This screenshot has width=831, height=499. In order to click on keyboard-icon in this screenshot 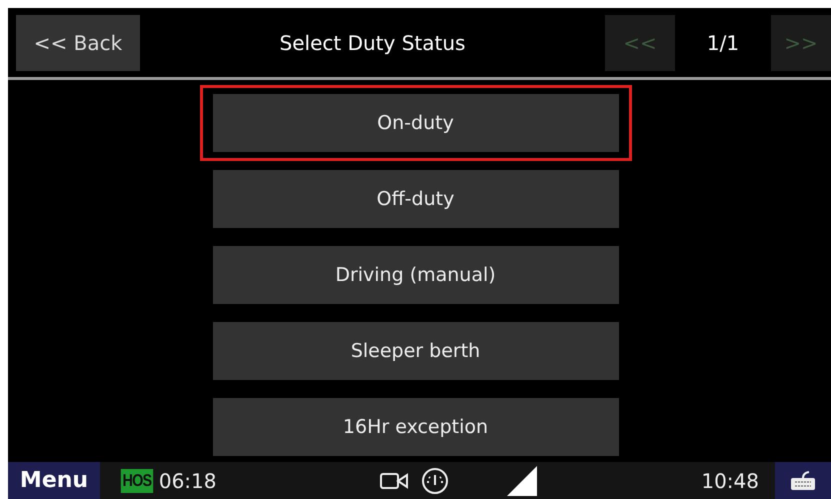, I will do `click(803, 481)`.